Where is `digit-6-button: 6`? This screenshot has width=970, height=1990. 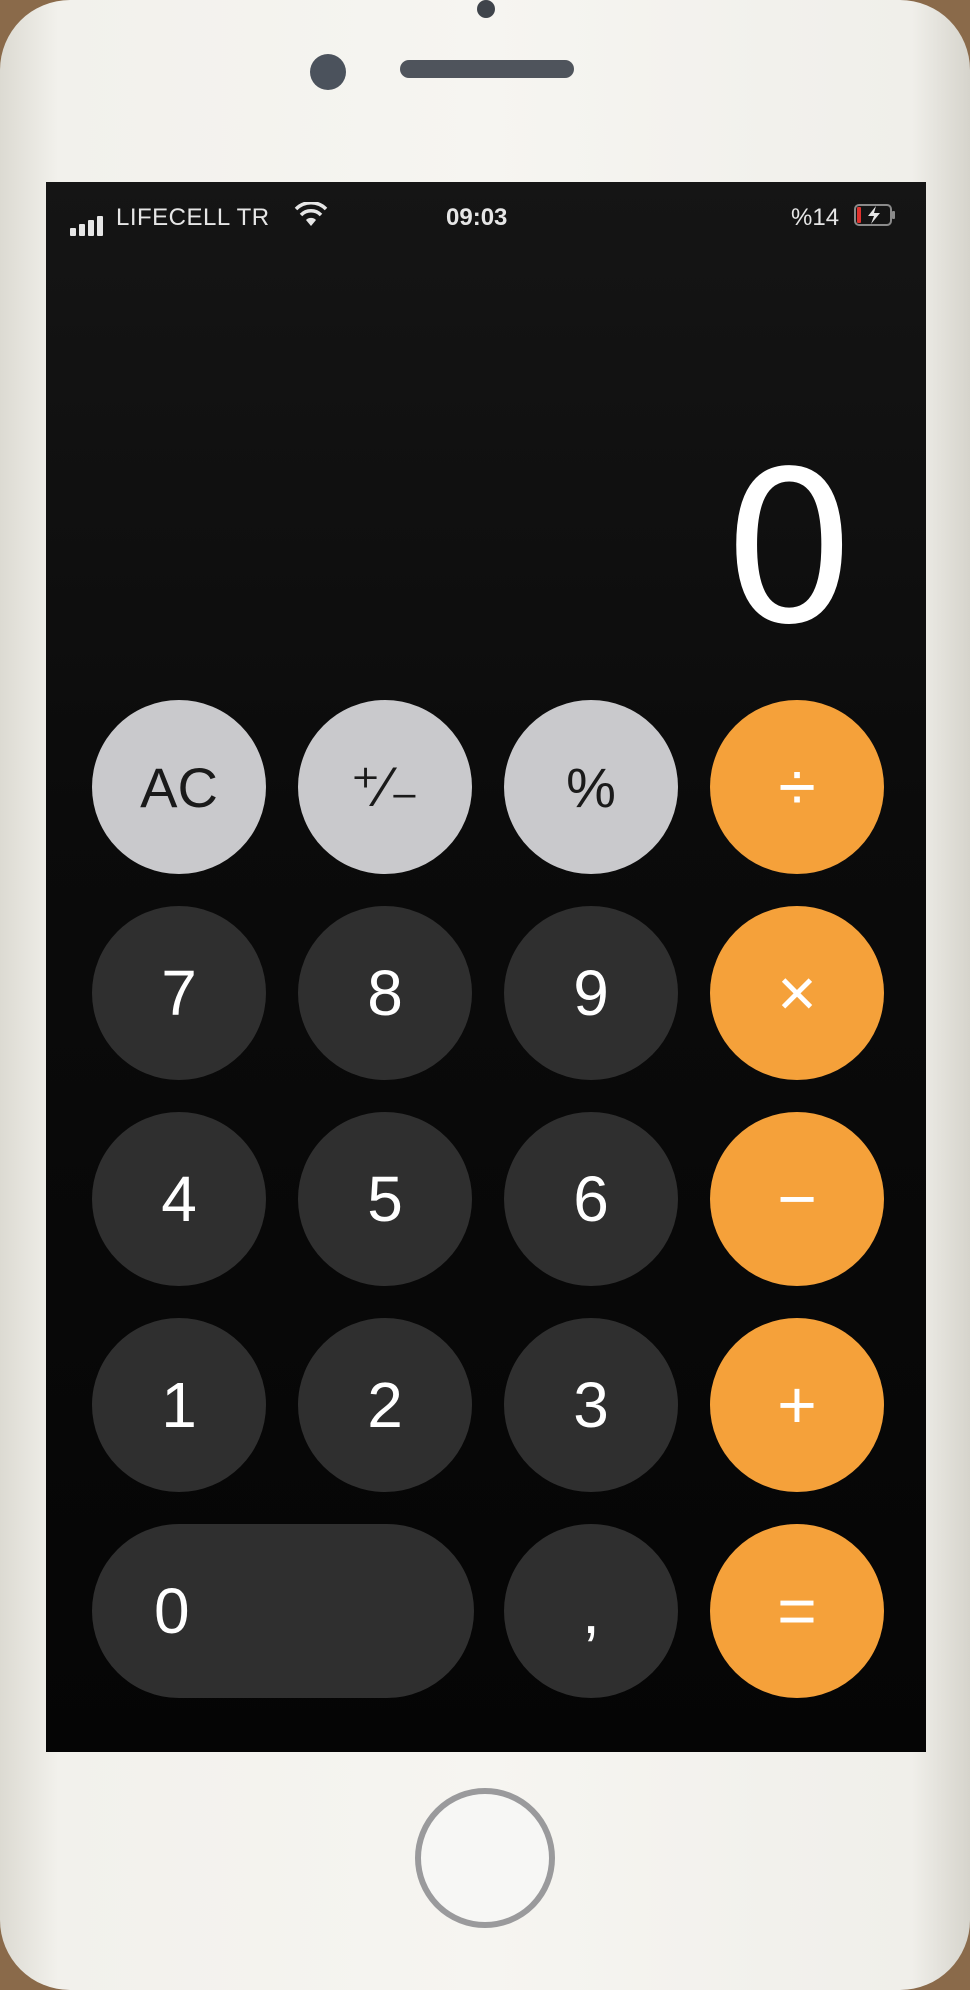 digit-6-button: 6 is located at coordinates (591, 1199).